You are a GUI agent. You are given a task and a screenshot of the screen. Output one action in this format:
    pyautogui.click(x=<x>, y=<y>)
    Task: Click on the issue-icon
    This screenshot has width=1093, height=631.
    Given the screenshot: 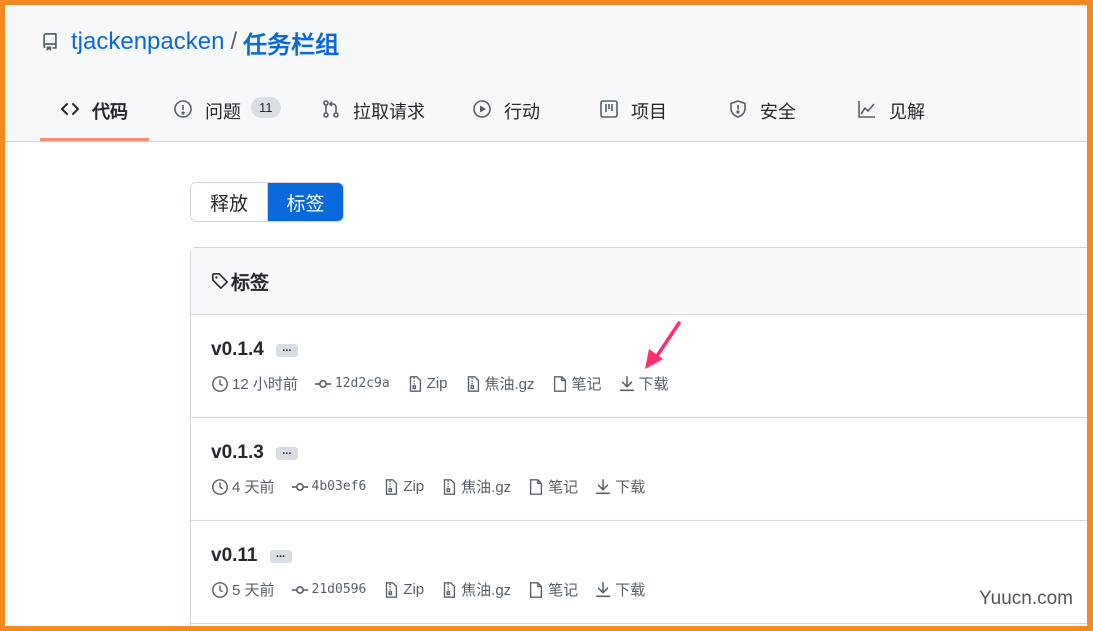 What is the action you would take?
    pyautogui.click(x=183, y=109)
    